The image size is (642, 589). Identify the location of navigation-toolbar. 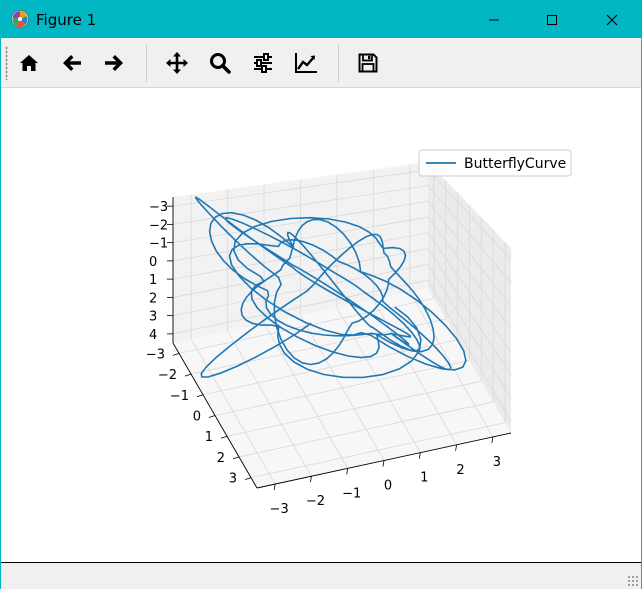
(321, 63).